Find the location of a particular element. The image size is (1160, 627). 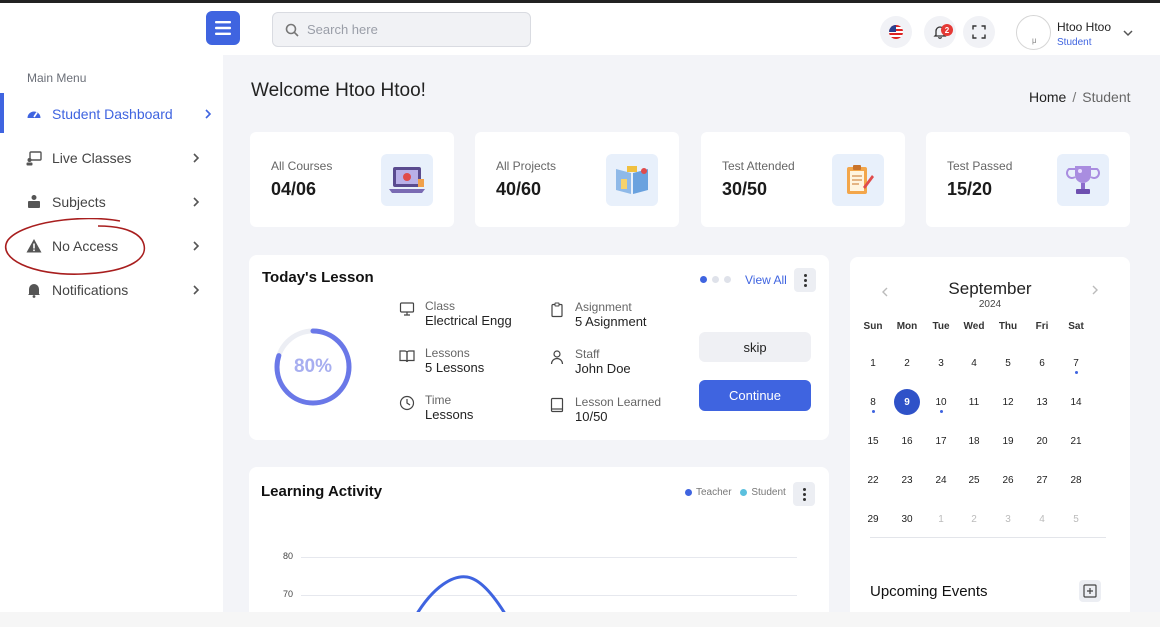

live-classes-icon is located at coordinates (34, 158).